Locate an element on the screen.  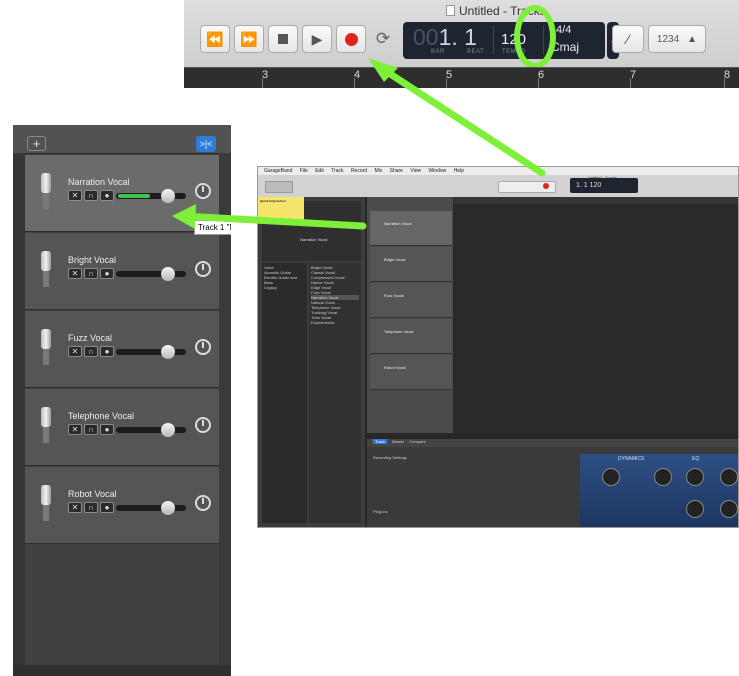
tuner-button: ⁄ is located at coordinates (628, 39).